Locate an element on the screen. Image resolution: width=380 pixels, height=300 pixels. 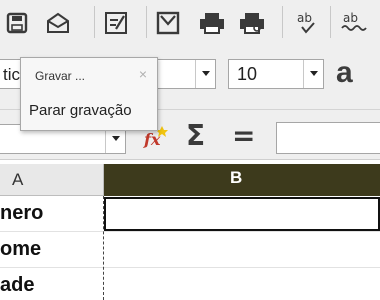
edit-mode-icon is located at coordinates (116, 23).